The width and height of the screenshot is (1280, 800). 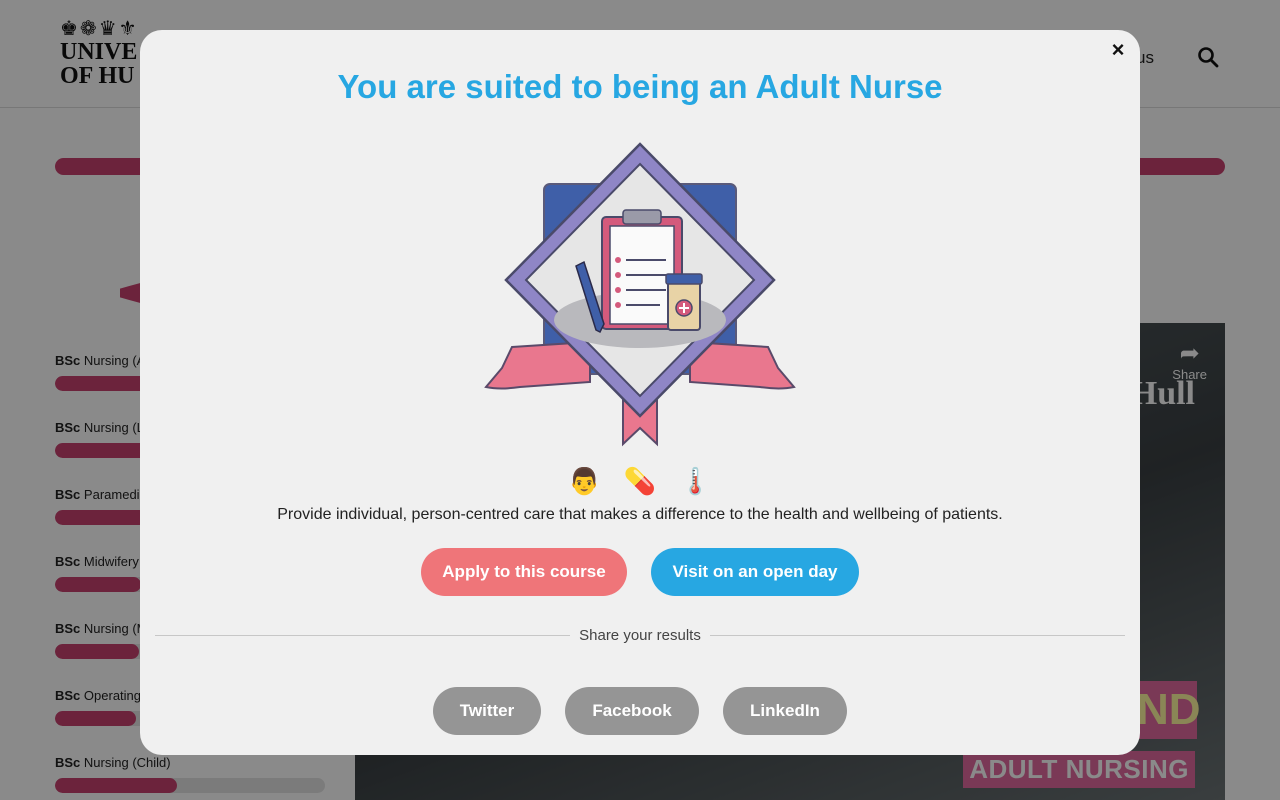 I want to click on person-icon: 👨, so click(x=584, y=481).